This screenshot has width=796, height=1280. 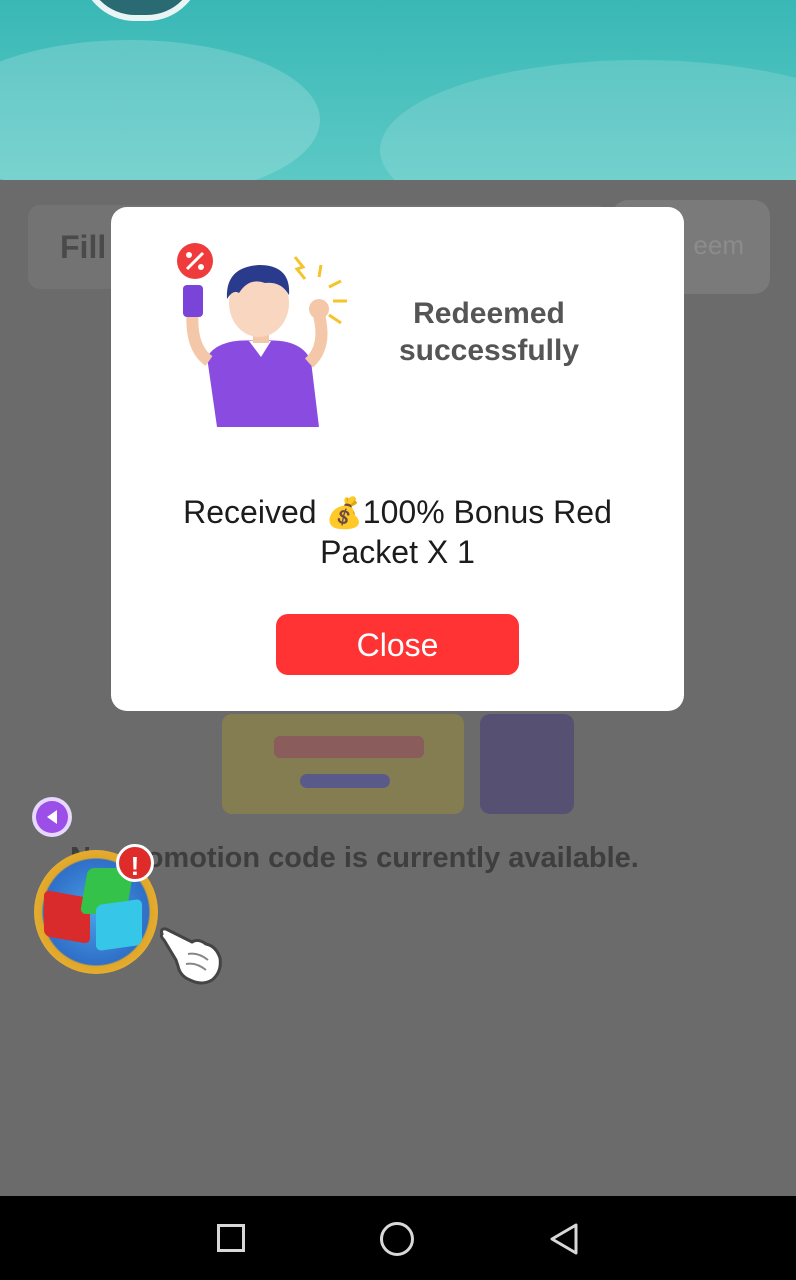 What do you see at coordinates (344, 513) in the screenshot?
I see `money-bag-icon: 💰` at bounding box center [344, 513].